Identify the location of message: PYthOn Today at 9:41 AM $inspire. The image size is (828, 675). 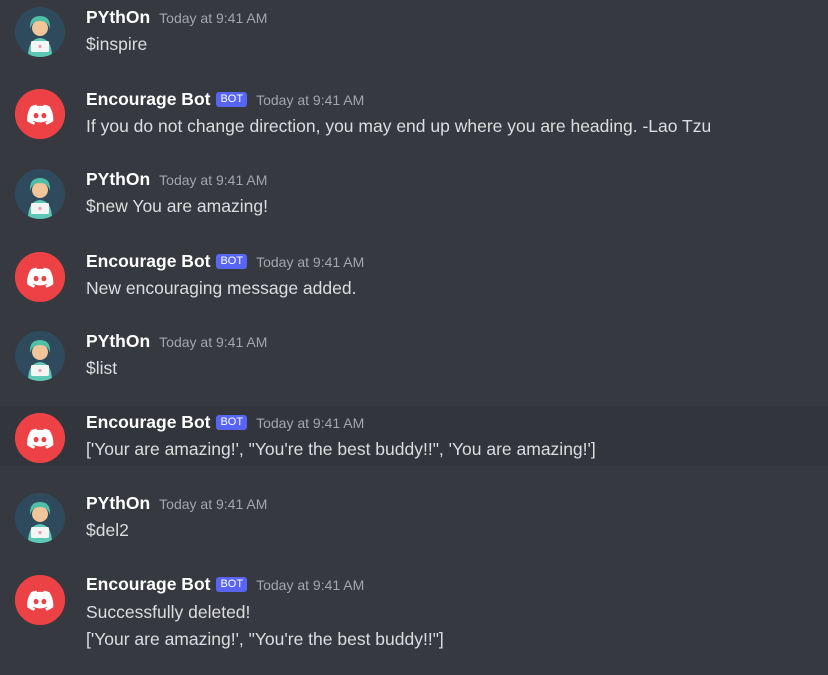
(414, 40).